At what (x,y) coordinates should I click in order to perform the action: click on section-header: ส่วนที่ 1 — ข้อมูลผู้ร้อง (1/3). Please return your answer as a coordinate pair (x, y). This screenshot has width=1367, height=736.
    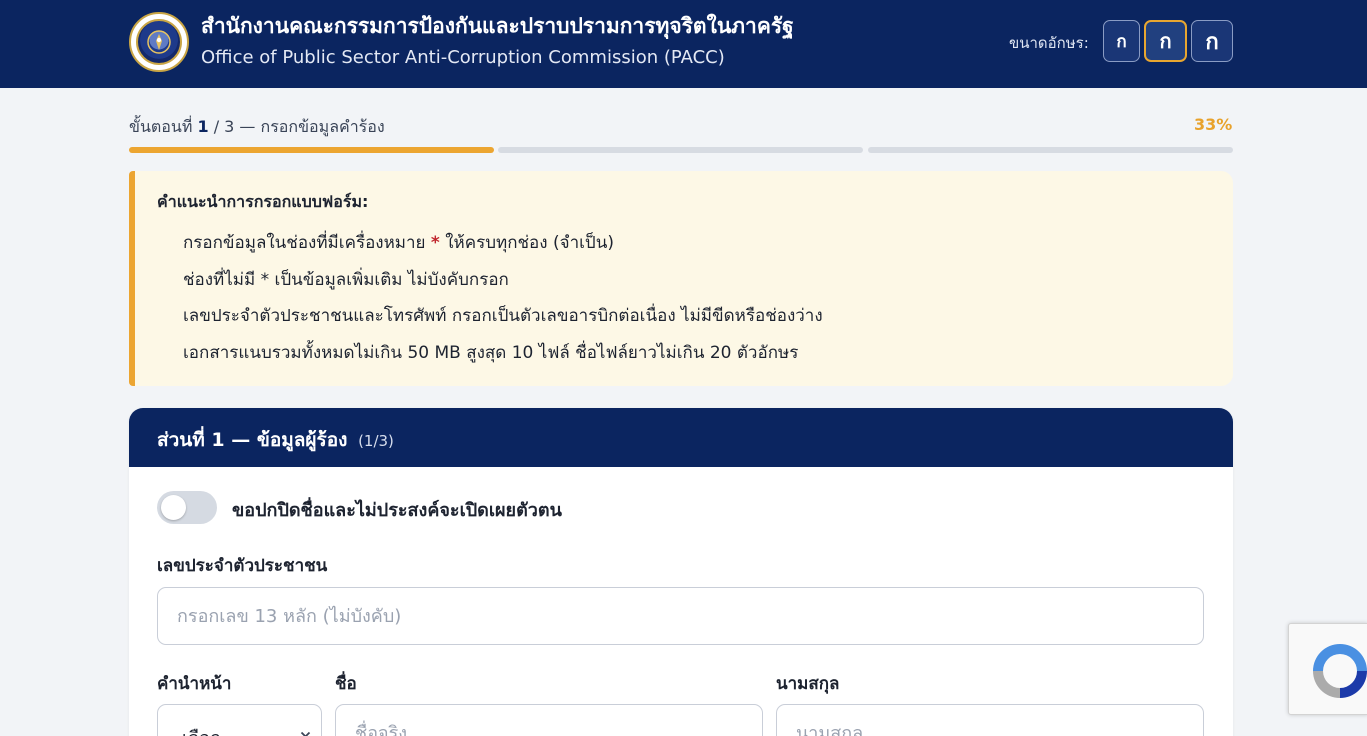
    Looking at the image, I should click on (681, 437).